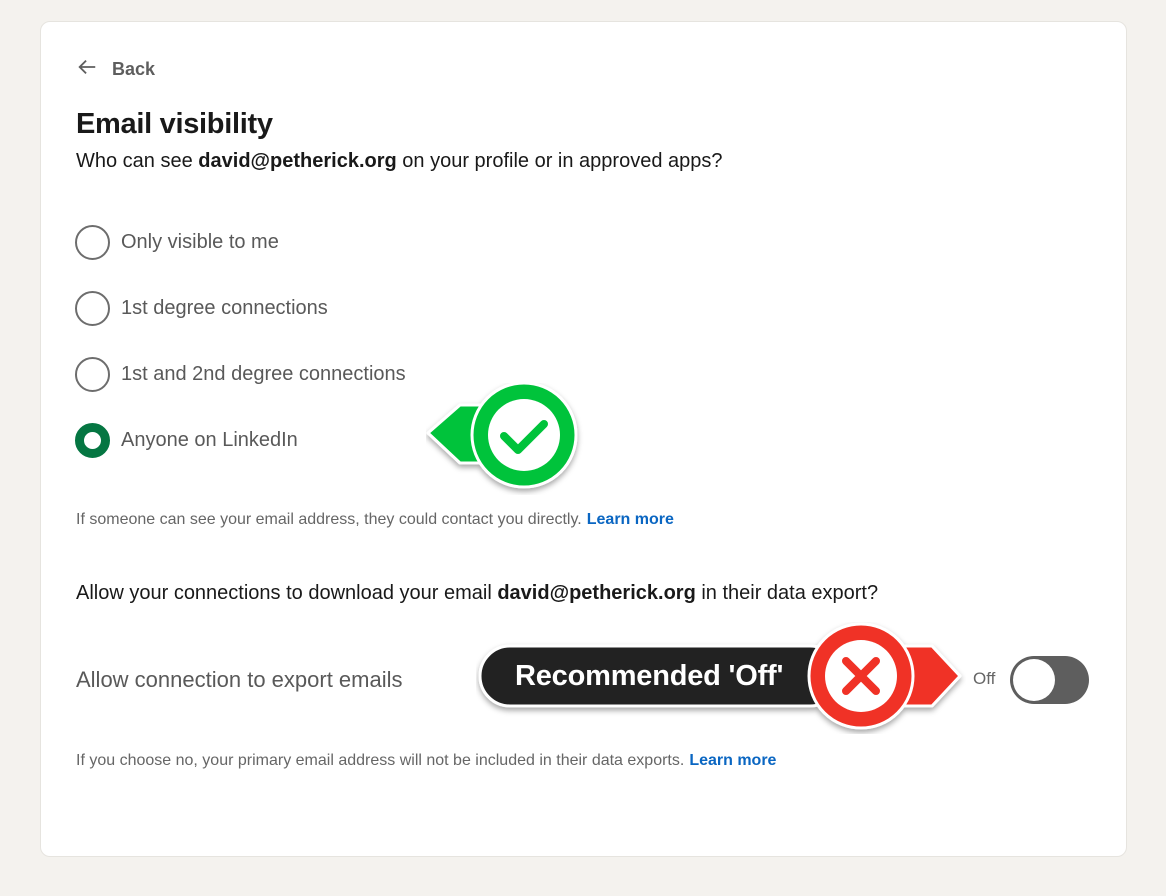 This screenshot has width=1166, height=896. I want to click on radio-option-1st-2nd-degree: 1st and 2nd degree connections, so click(240, 374).